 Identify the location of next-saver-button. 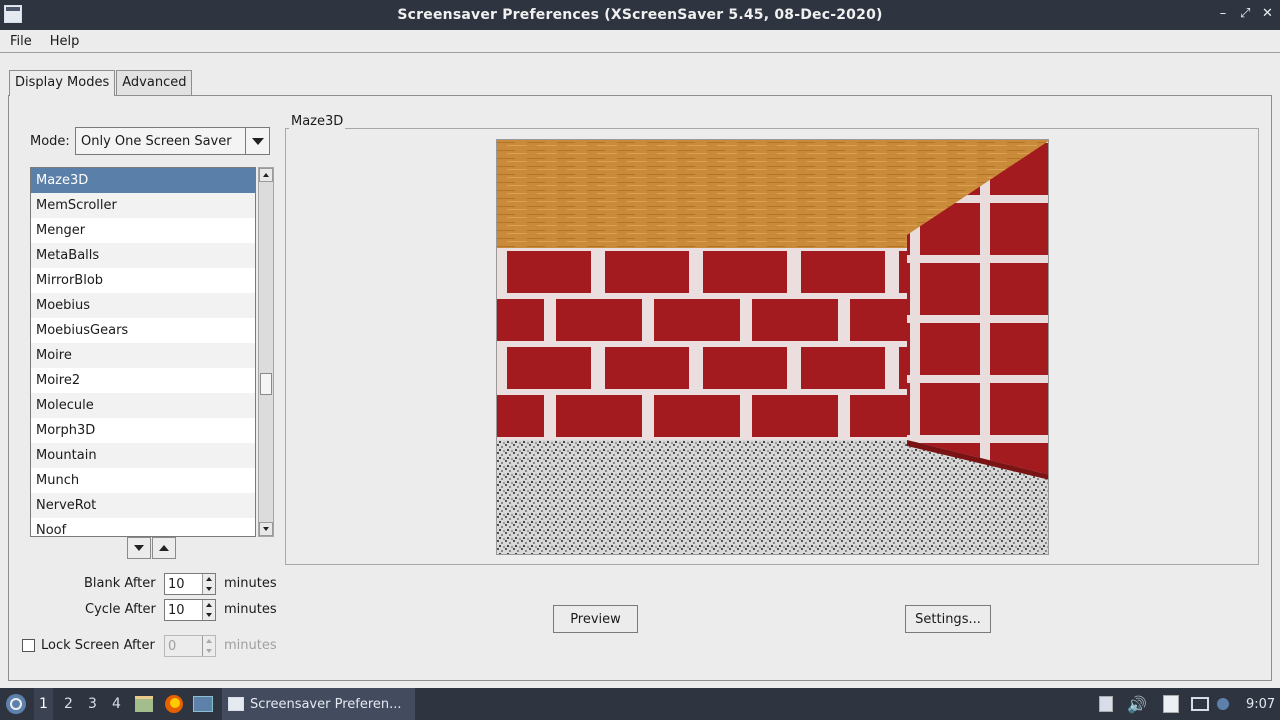
(139, 548).